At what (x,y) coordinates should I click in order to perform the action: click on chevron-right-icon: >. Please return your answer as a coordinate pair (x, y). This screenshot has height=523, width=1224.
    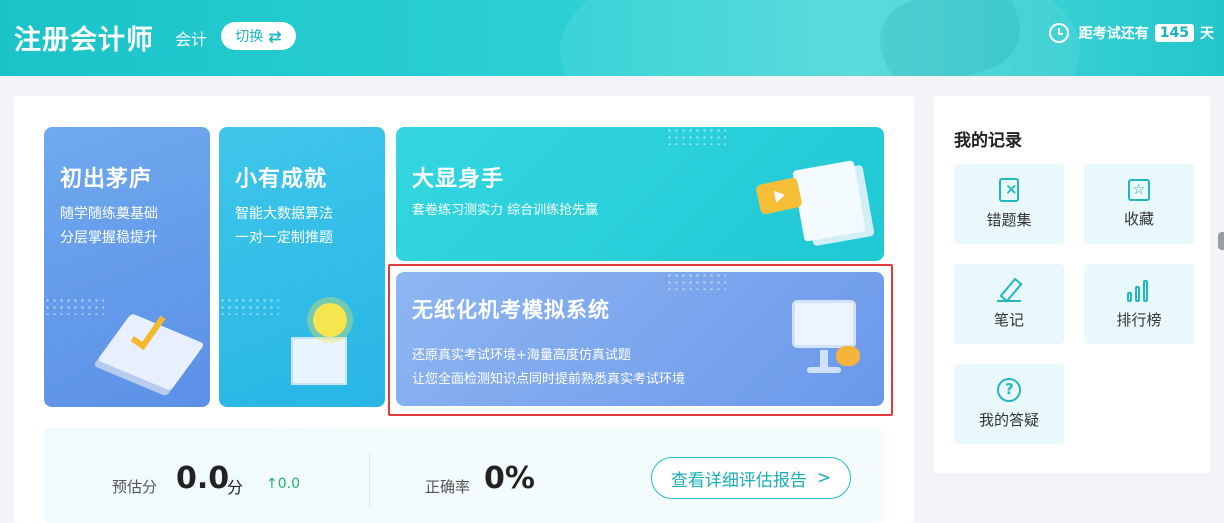
    Looking at the image, I should click on (824, 478).